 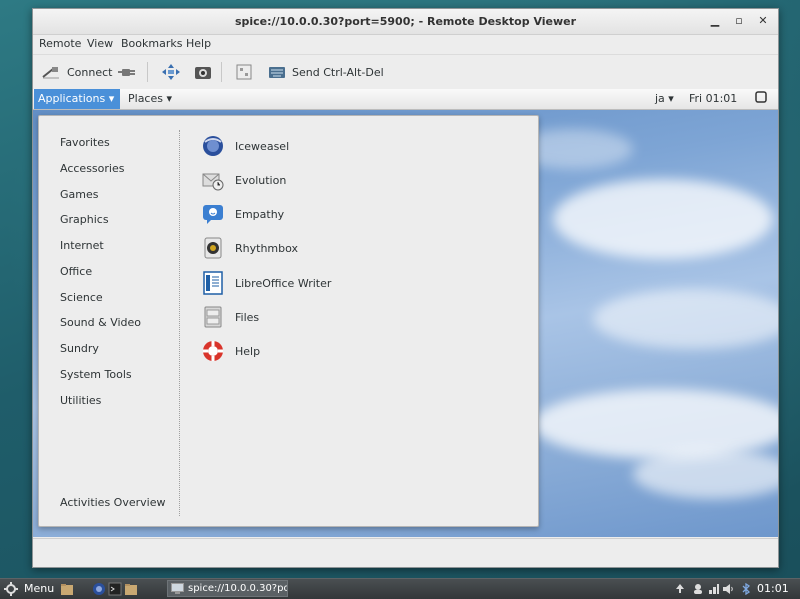 I want to click on app-libreoffice-writer: LibreOffice Writer, so click(x=266, y=283).